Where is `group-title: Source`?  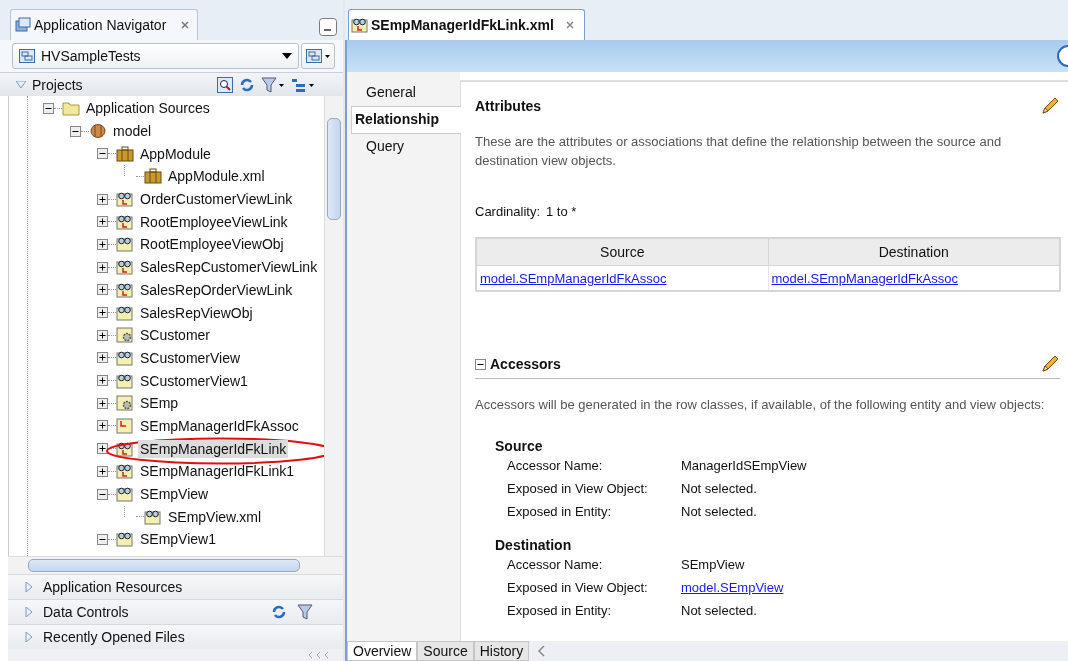
group-title: Source is located at coordinates (519, 446).